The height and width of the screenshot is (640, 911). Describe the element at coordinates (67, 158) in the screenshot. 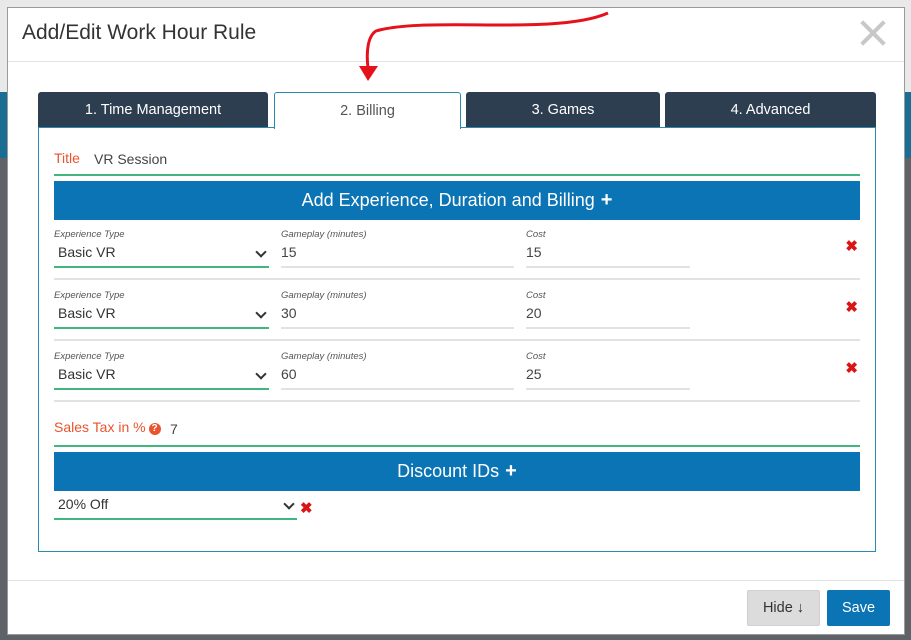

I see `title-label: Title` at that location.